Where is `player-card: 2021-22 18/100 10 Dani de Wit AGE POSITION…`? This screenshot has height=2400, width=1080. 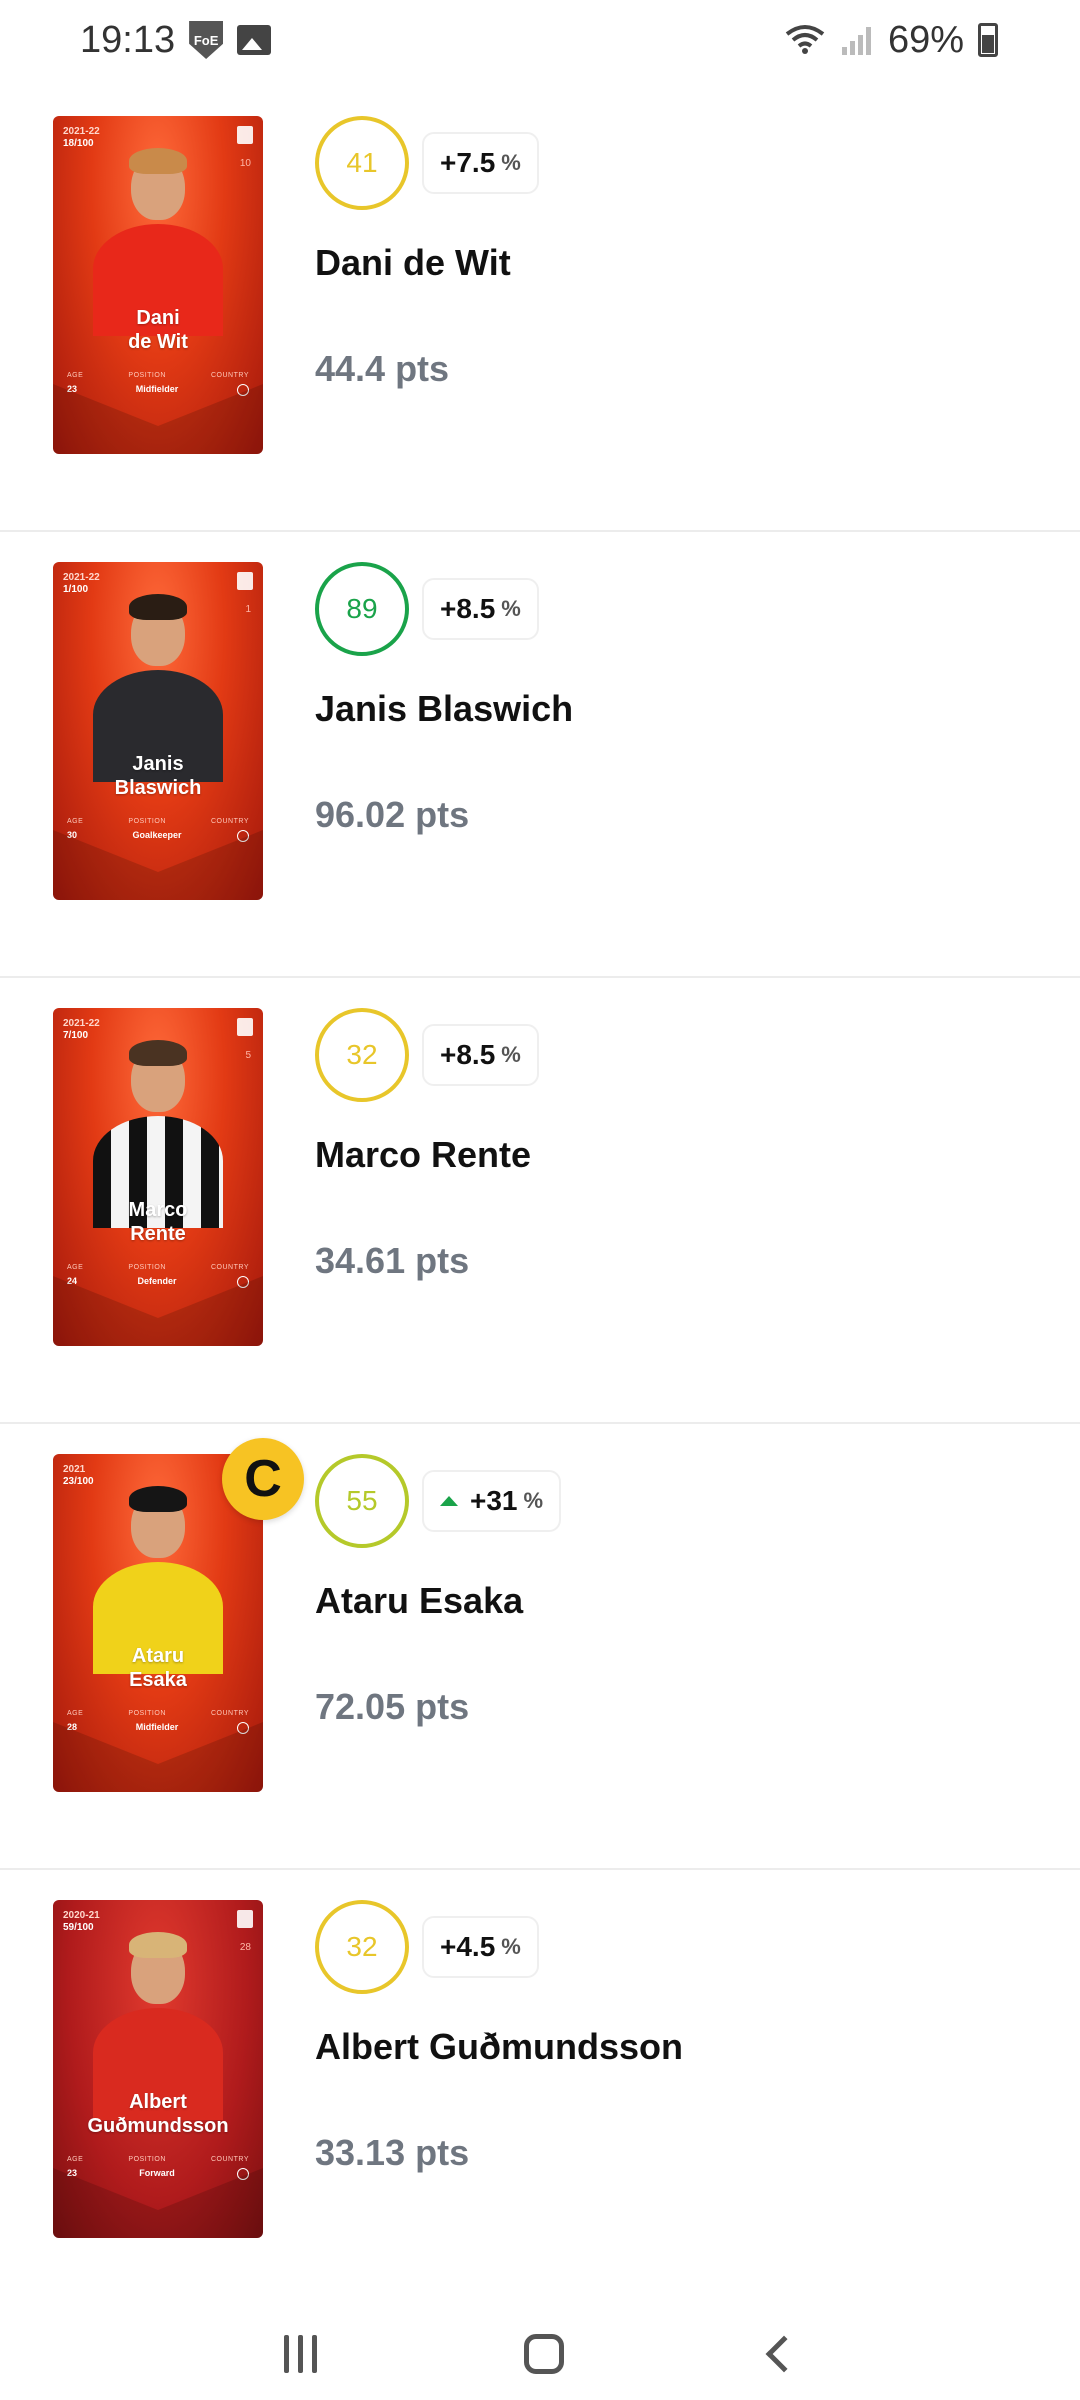
player-card: 2021-22 18/100 10 Dani de Wit AGE POSITION… is located at coordinates (158, 285).